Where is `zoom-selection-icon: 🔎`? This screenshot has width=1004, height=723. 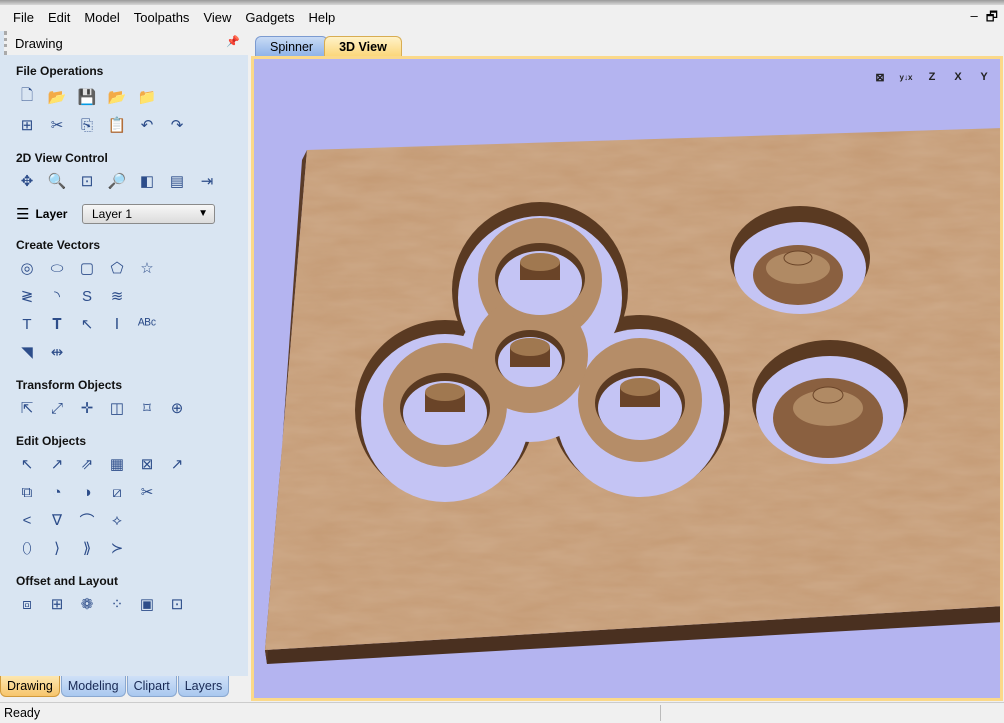 zoom-selection-icon: 🔎 is located at coordinates (117, 181).